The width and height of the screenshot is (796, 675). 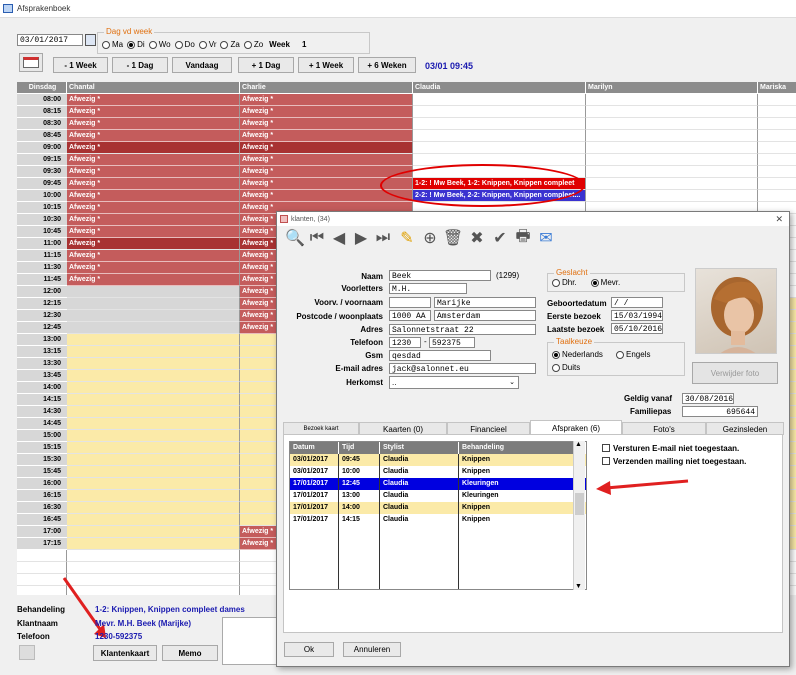 What do you see at coordinates (582, 354) in the screenshot?
I see `language-radio-0: Nederlands` at bounding box center [582, 354].